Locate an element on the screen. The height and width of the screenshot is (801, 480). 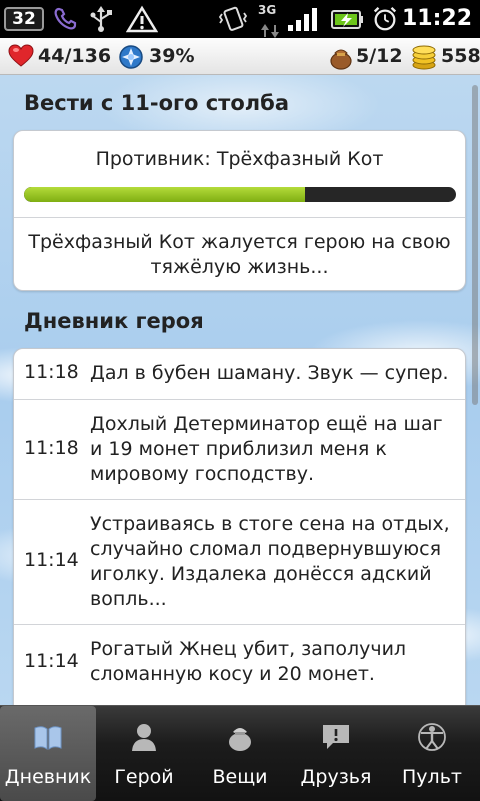
gold-stat: 558 is located at coordinates (444, 56).